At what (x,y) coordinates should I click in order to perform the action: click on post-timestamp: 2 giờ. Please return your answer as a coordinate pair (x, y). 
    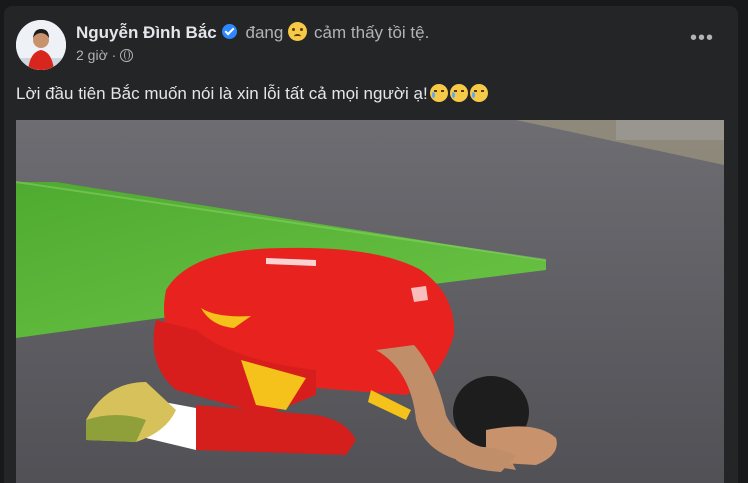
    Looking at the image, I should click on (92, 55).